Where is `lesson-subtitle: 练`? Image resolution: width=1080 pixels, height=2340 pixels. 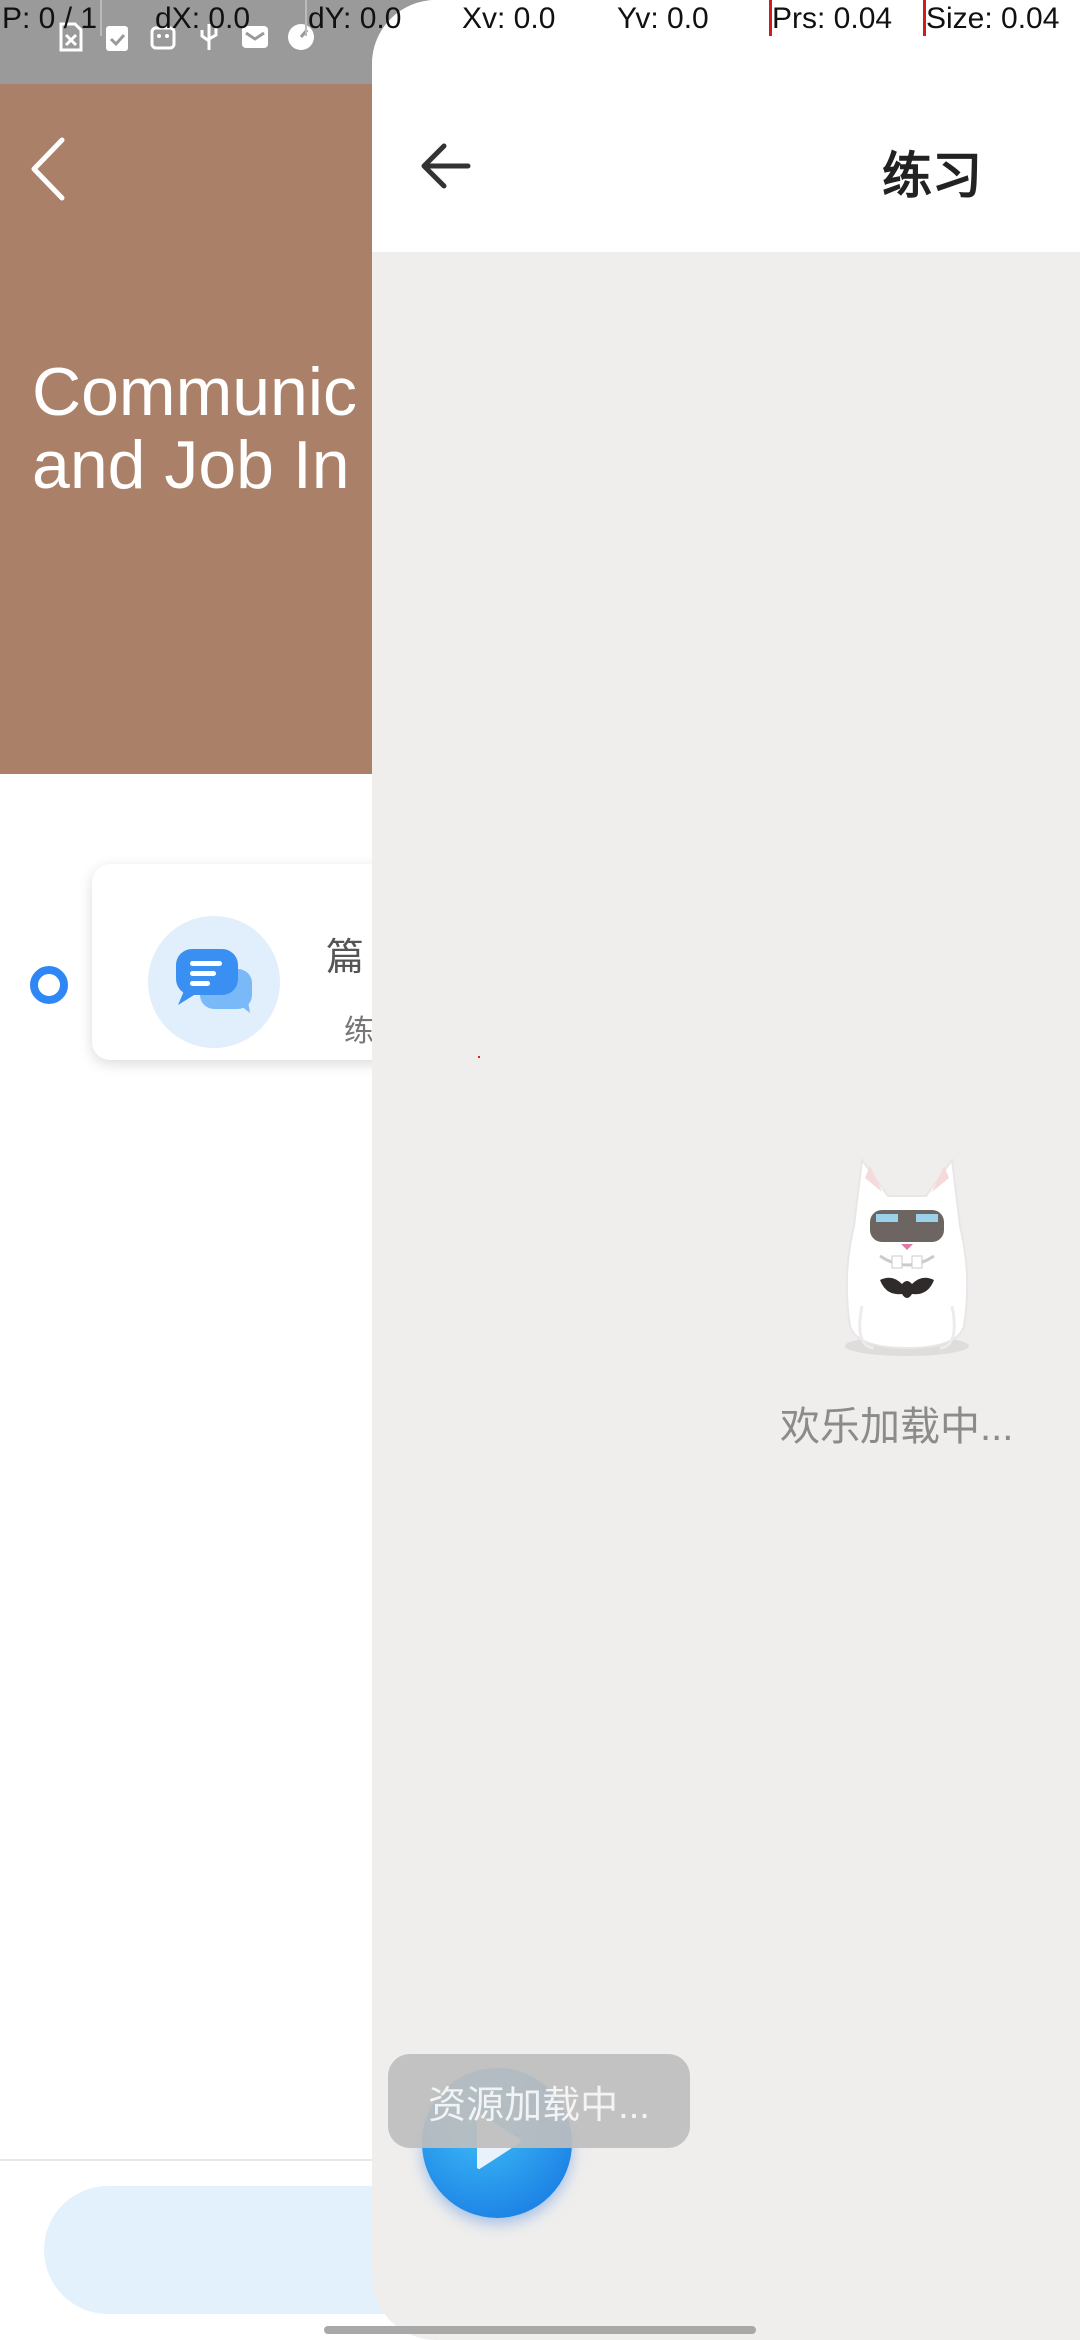
lesson-subtitle: 练 is located at coordinates (359, 1031).